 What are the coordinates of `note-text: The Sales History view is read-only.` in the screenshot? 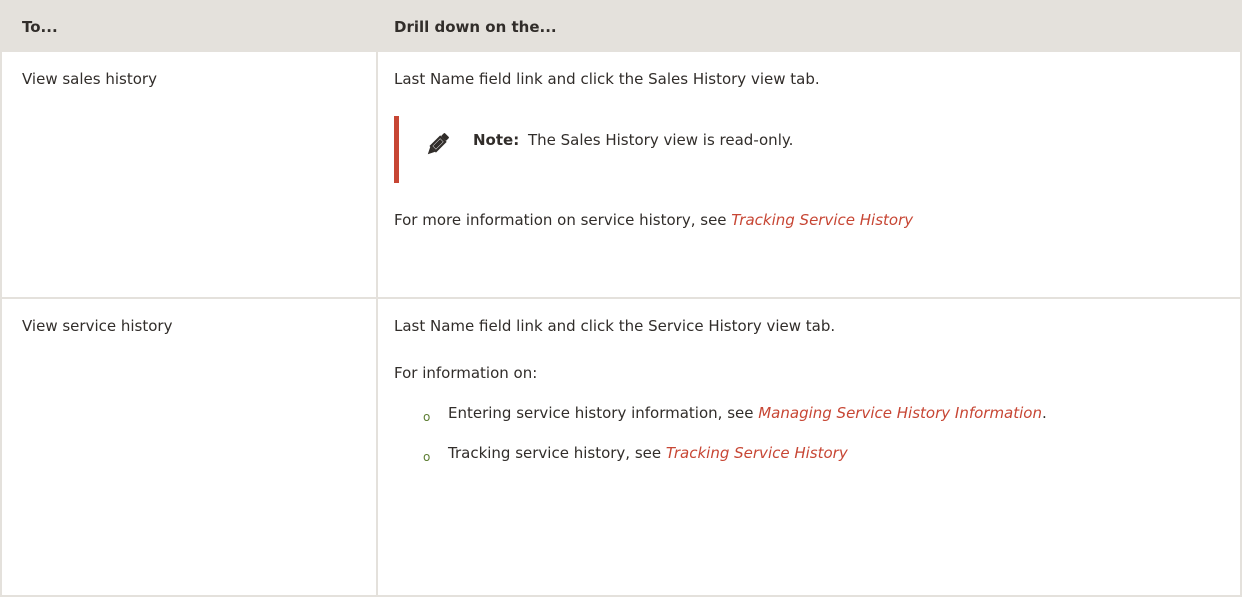 It's located at (660, 140).